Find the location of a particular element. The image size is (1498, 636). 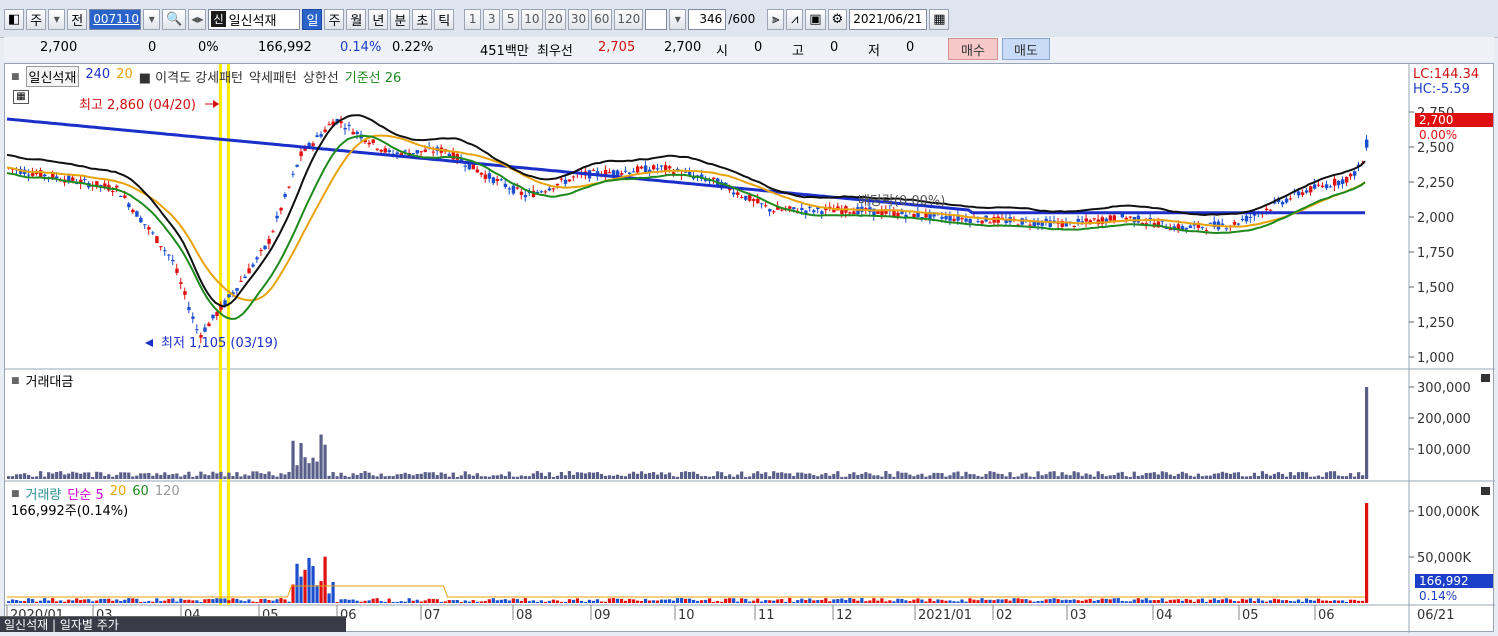

period-week: 주 is located at coordinates (334, 19).